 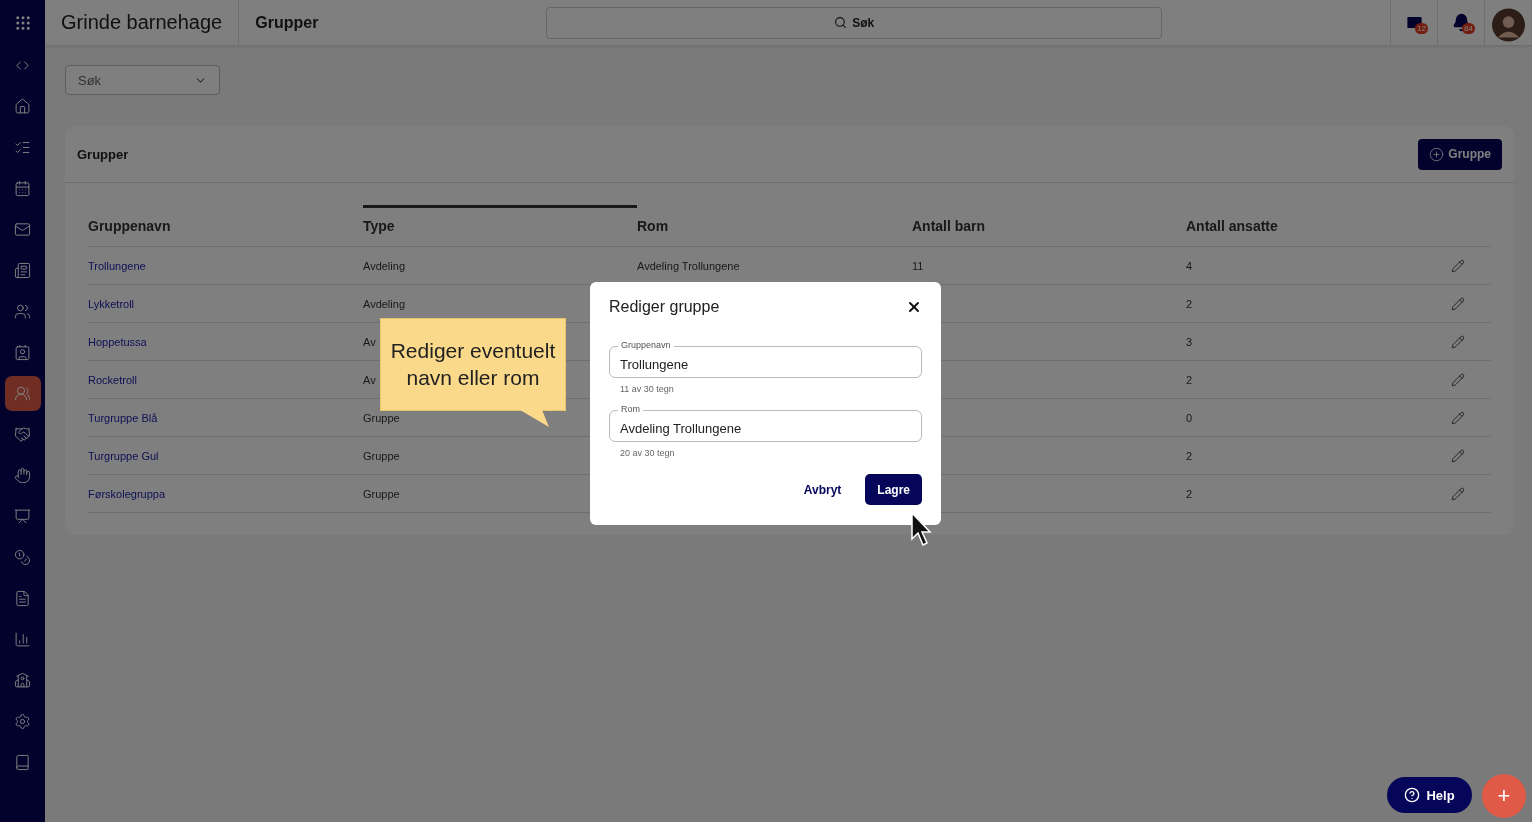 I want to click on table-cell: 11, so click(x=918, y=265).